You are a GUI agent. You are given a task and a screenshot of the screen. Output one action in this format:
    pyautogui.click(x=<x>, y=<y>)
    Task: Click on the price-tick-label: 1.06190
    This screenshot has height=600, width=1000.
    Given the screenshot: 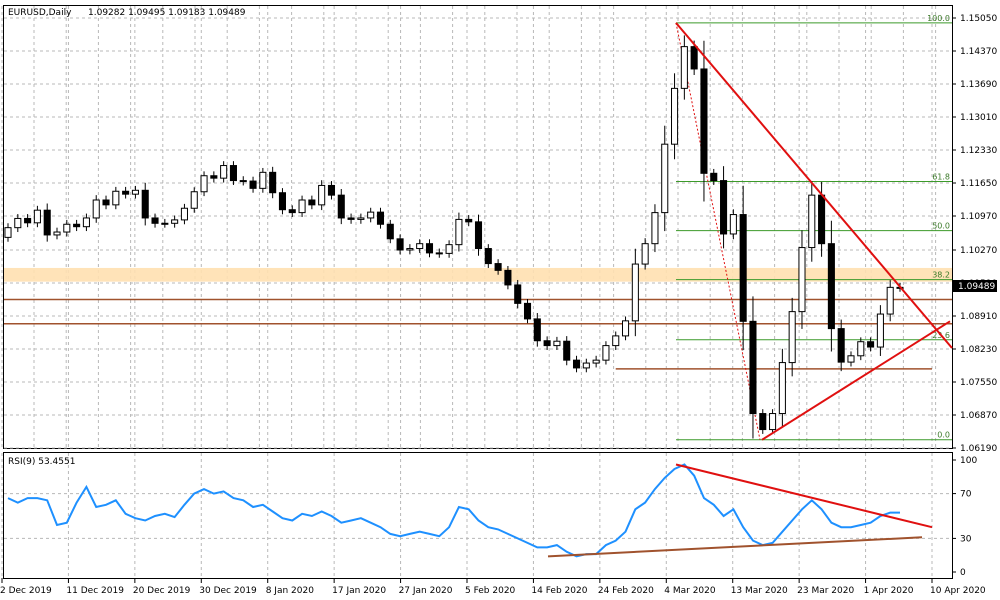 What is the action you would take?
    pyautogui.click(x=978, y=449)
    